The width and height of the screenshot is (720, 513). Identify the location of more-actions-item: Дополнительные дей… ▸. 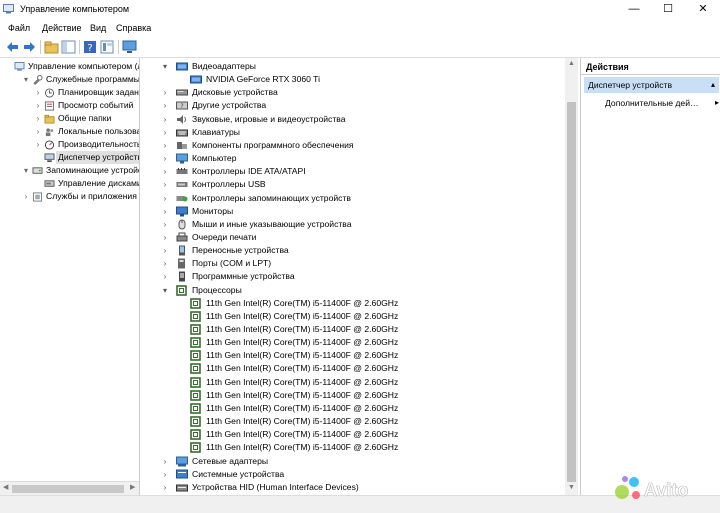
(662, 103).